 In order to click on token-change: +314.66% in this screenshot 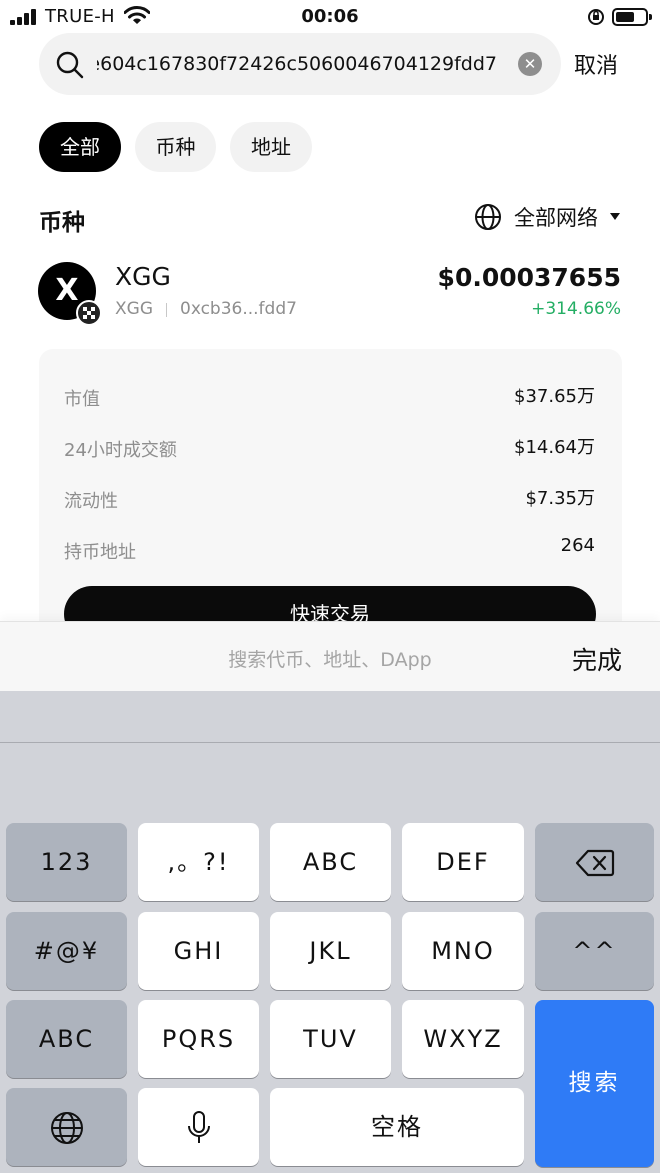, I will do `click(576, 309)`.